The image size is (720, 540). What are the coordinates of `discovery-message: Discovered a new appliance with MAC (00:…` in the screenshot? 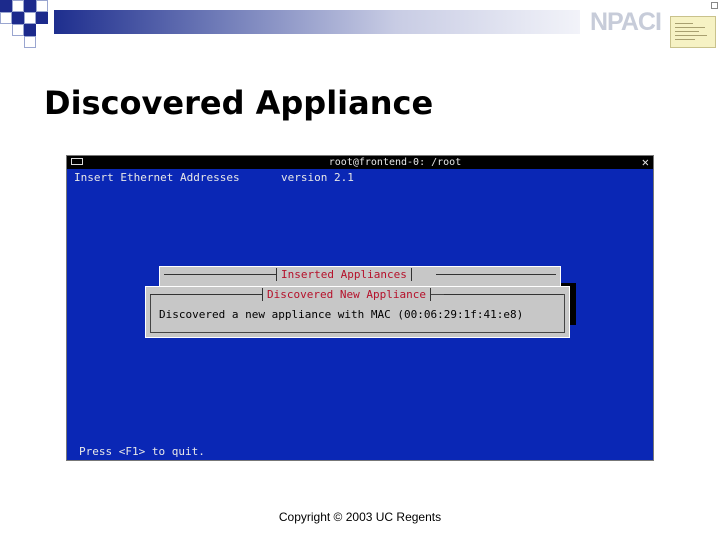 It's located at (341, 314).